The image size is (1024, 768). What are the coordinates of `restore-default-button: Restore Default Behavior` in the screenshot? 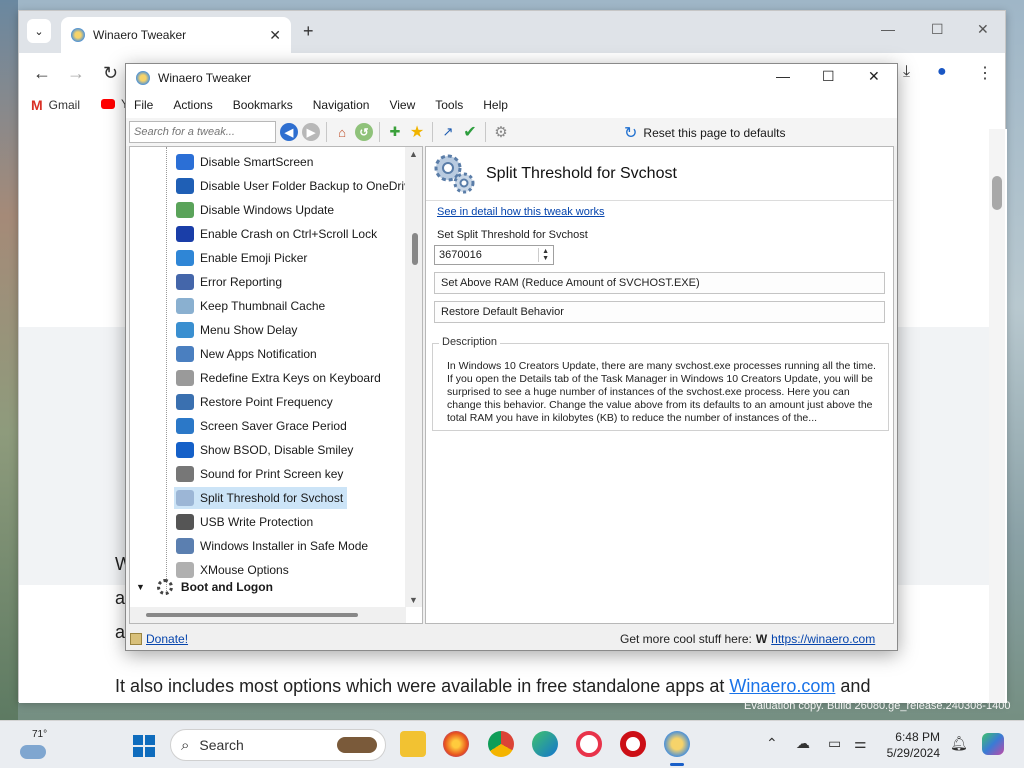 It's located at (659, 312).